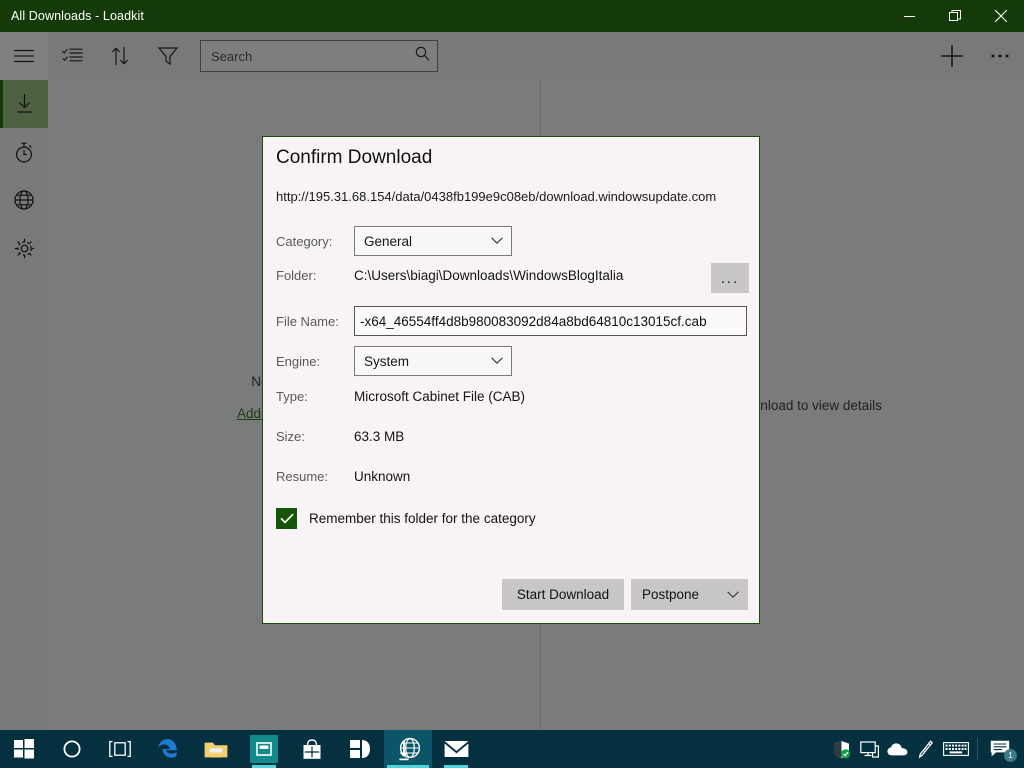 This screenshot has width=1024, height=768. Describe the element at coordinates (897, 749) in the screenshot. I see `onedrive-tray-icon` at that location.